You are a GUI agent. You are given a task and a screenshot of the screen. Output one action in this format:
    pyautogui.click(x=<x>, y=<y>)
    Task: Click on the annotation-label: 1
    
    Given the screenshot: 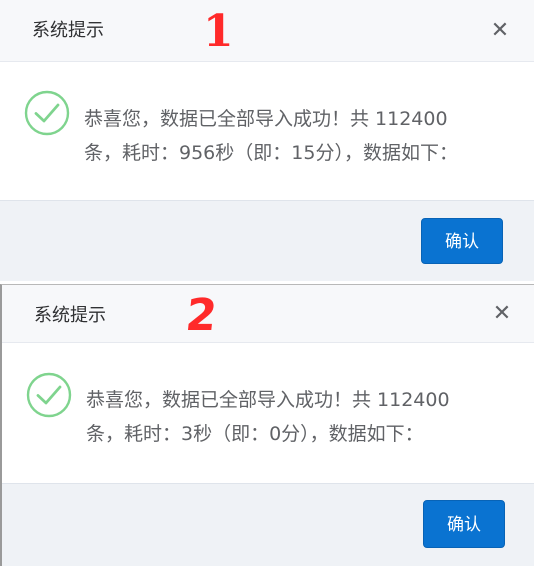 What is the action you would take?
    pyautogui.click(x=218, y=31)
    